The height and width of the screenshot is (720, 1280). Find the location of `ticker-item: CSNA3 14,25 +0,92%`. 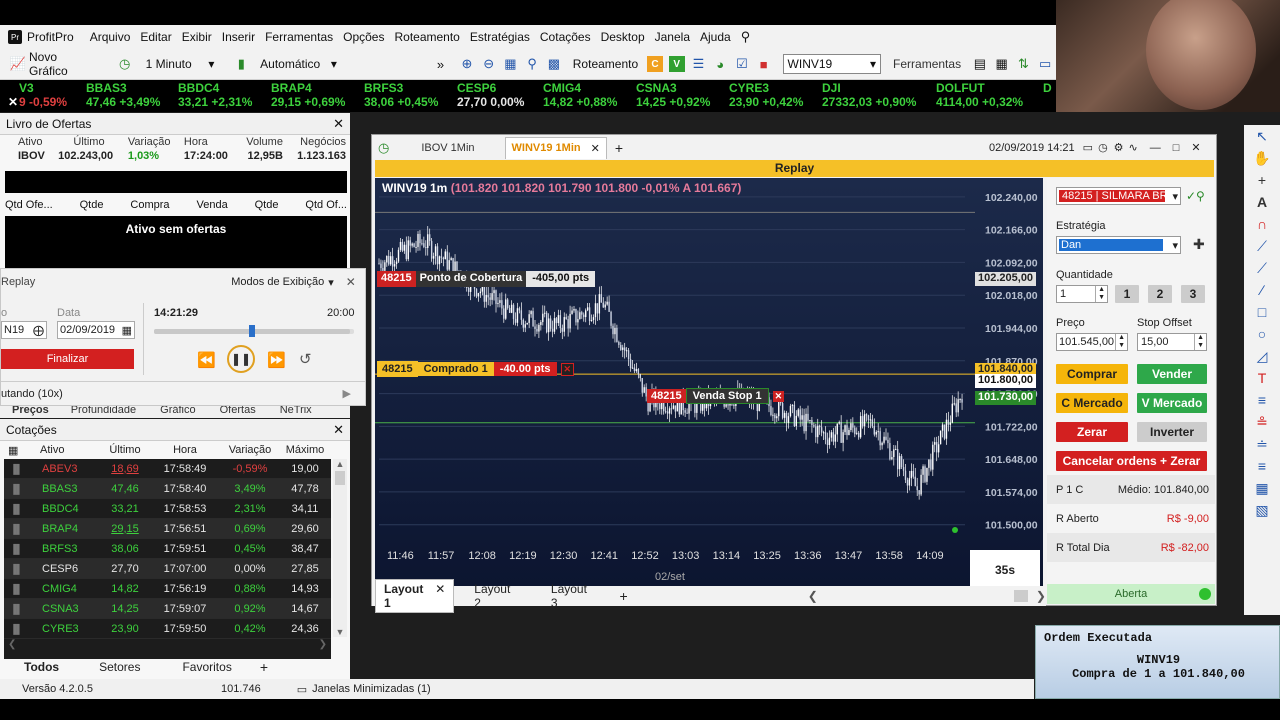

ticker-item: CSNA3 14,25 +0,92% is located at coordinates (673, 95).